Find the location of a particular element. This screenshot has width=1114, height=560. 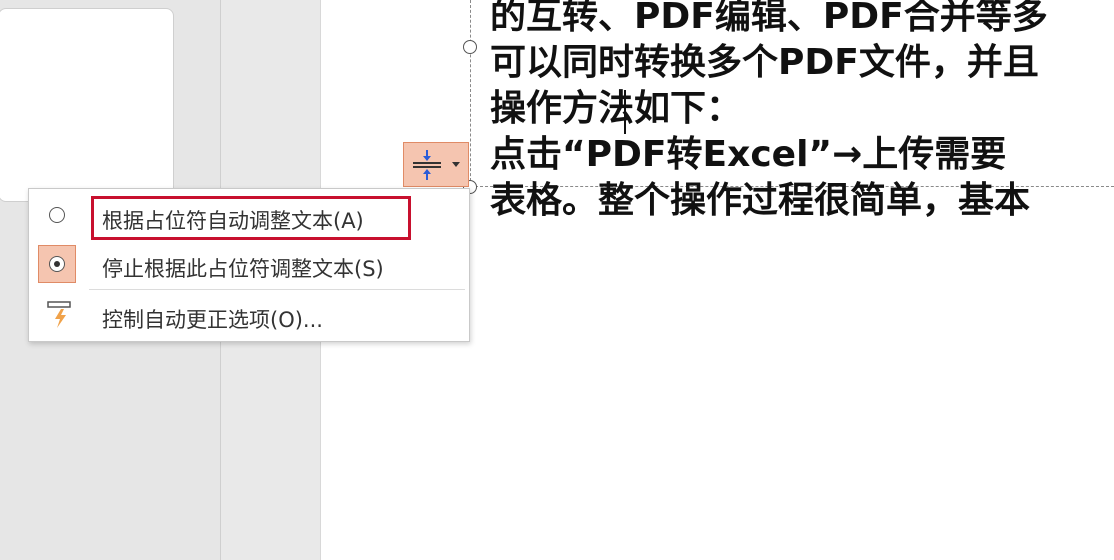

text-line: 操作方法如下： is located at coordinates (616, 108).